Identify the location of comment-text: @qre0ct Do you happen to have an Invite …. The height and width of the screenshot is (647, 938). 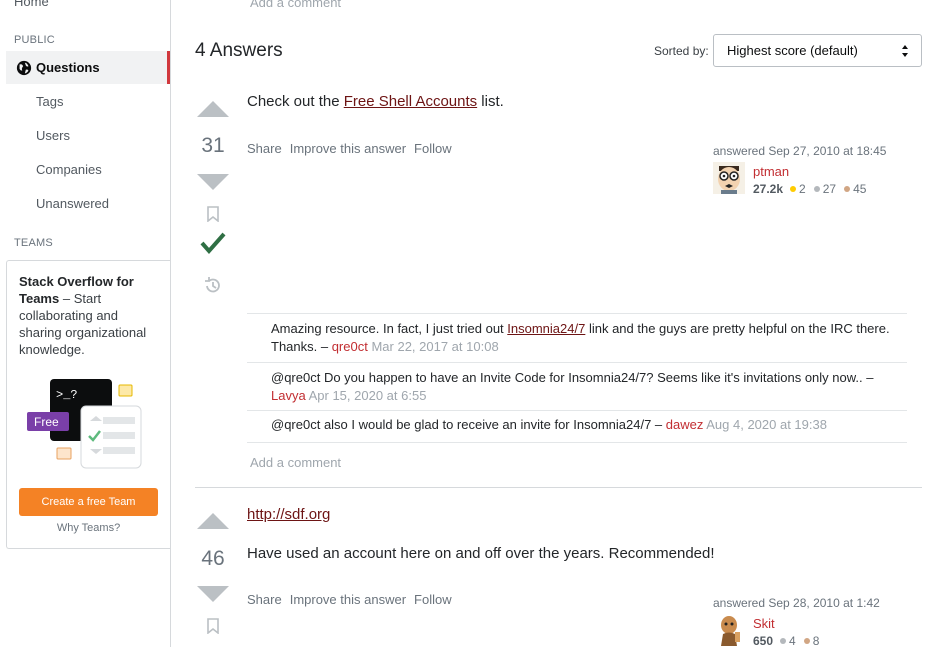
(572, 377).